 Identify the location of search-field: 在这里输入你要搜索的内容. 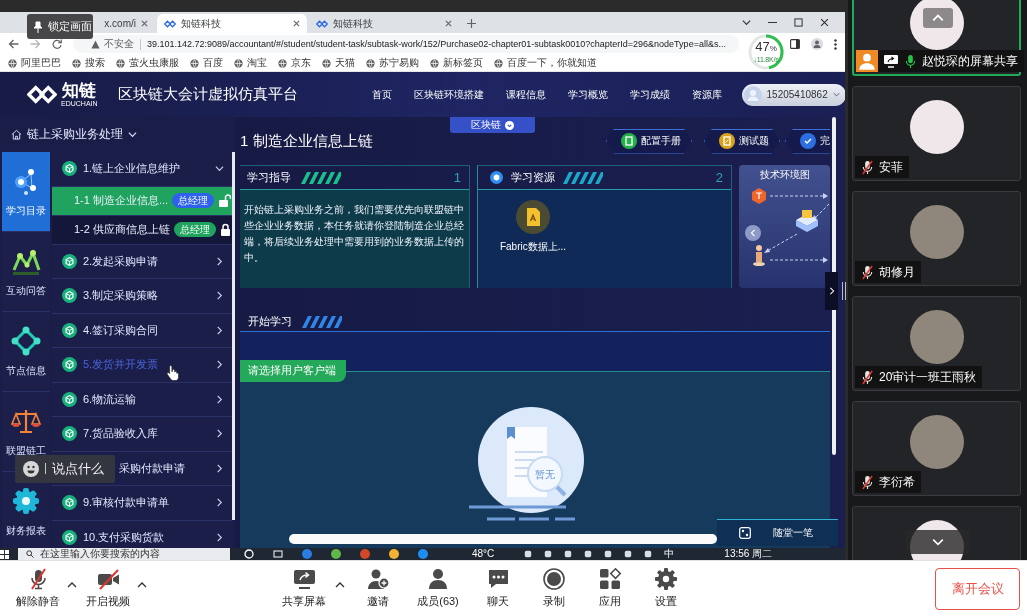
(124, 554).